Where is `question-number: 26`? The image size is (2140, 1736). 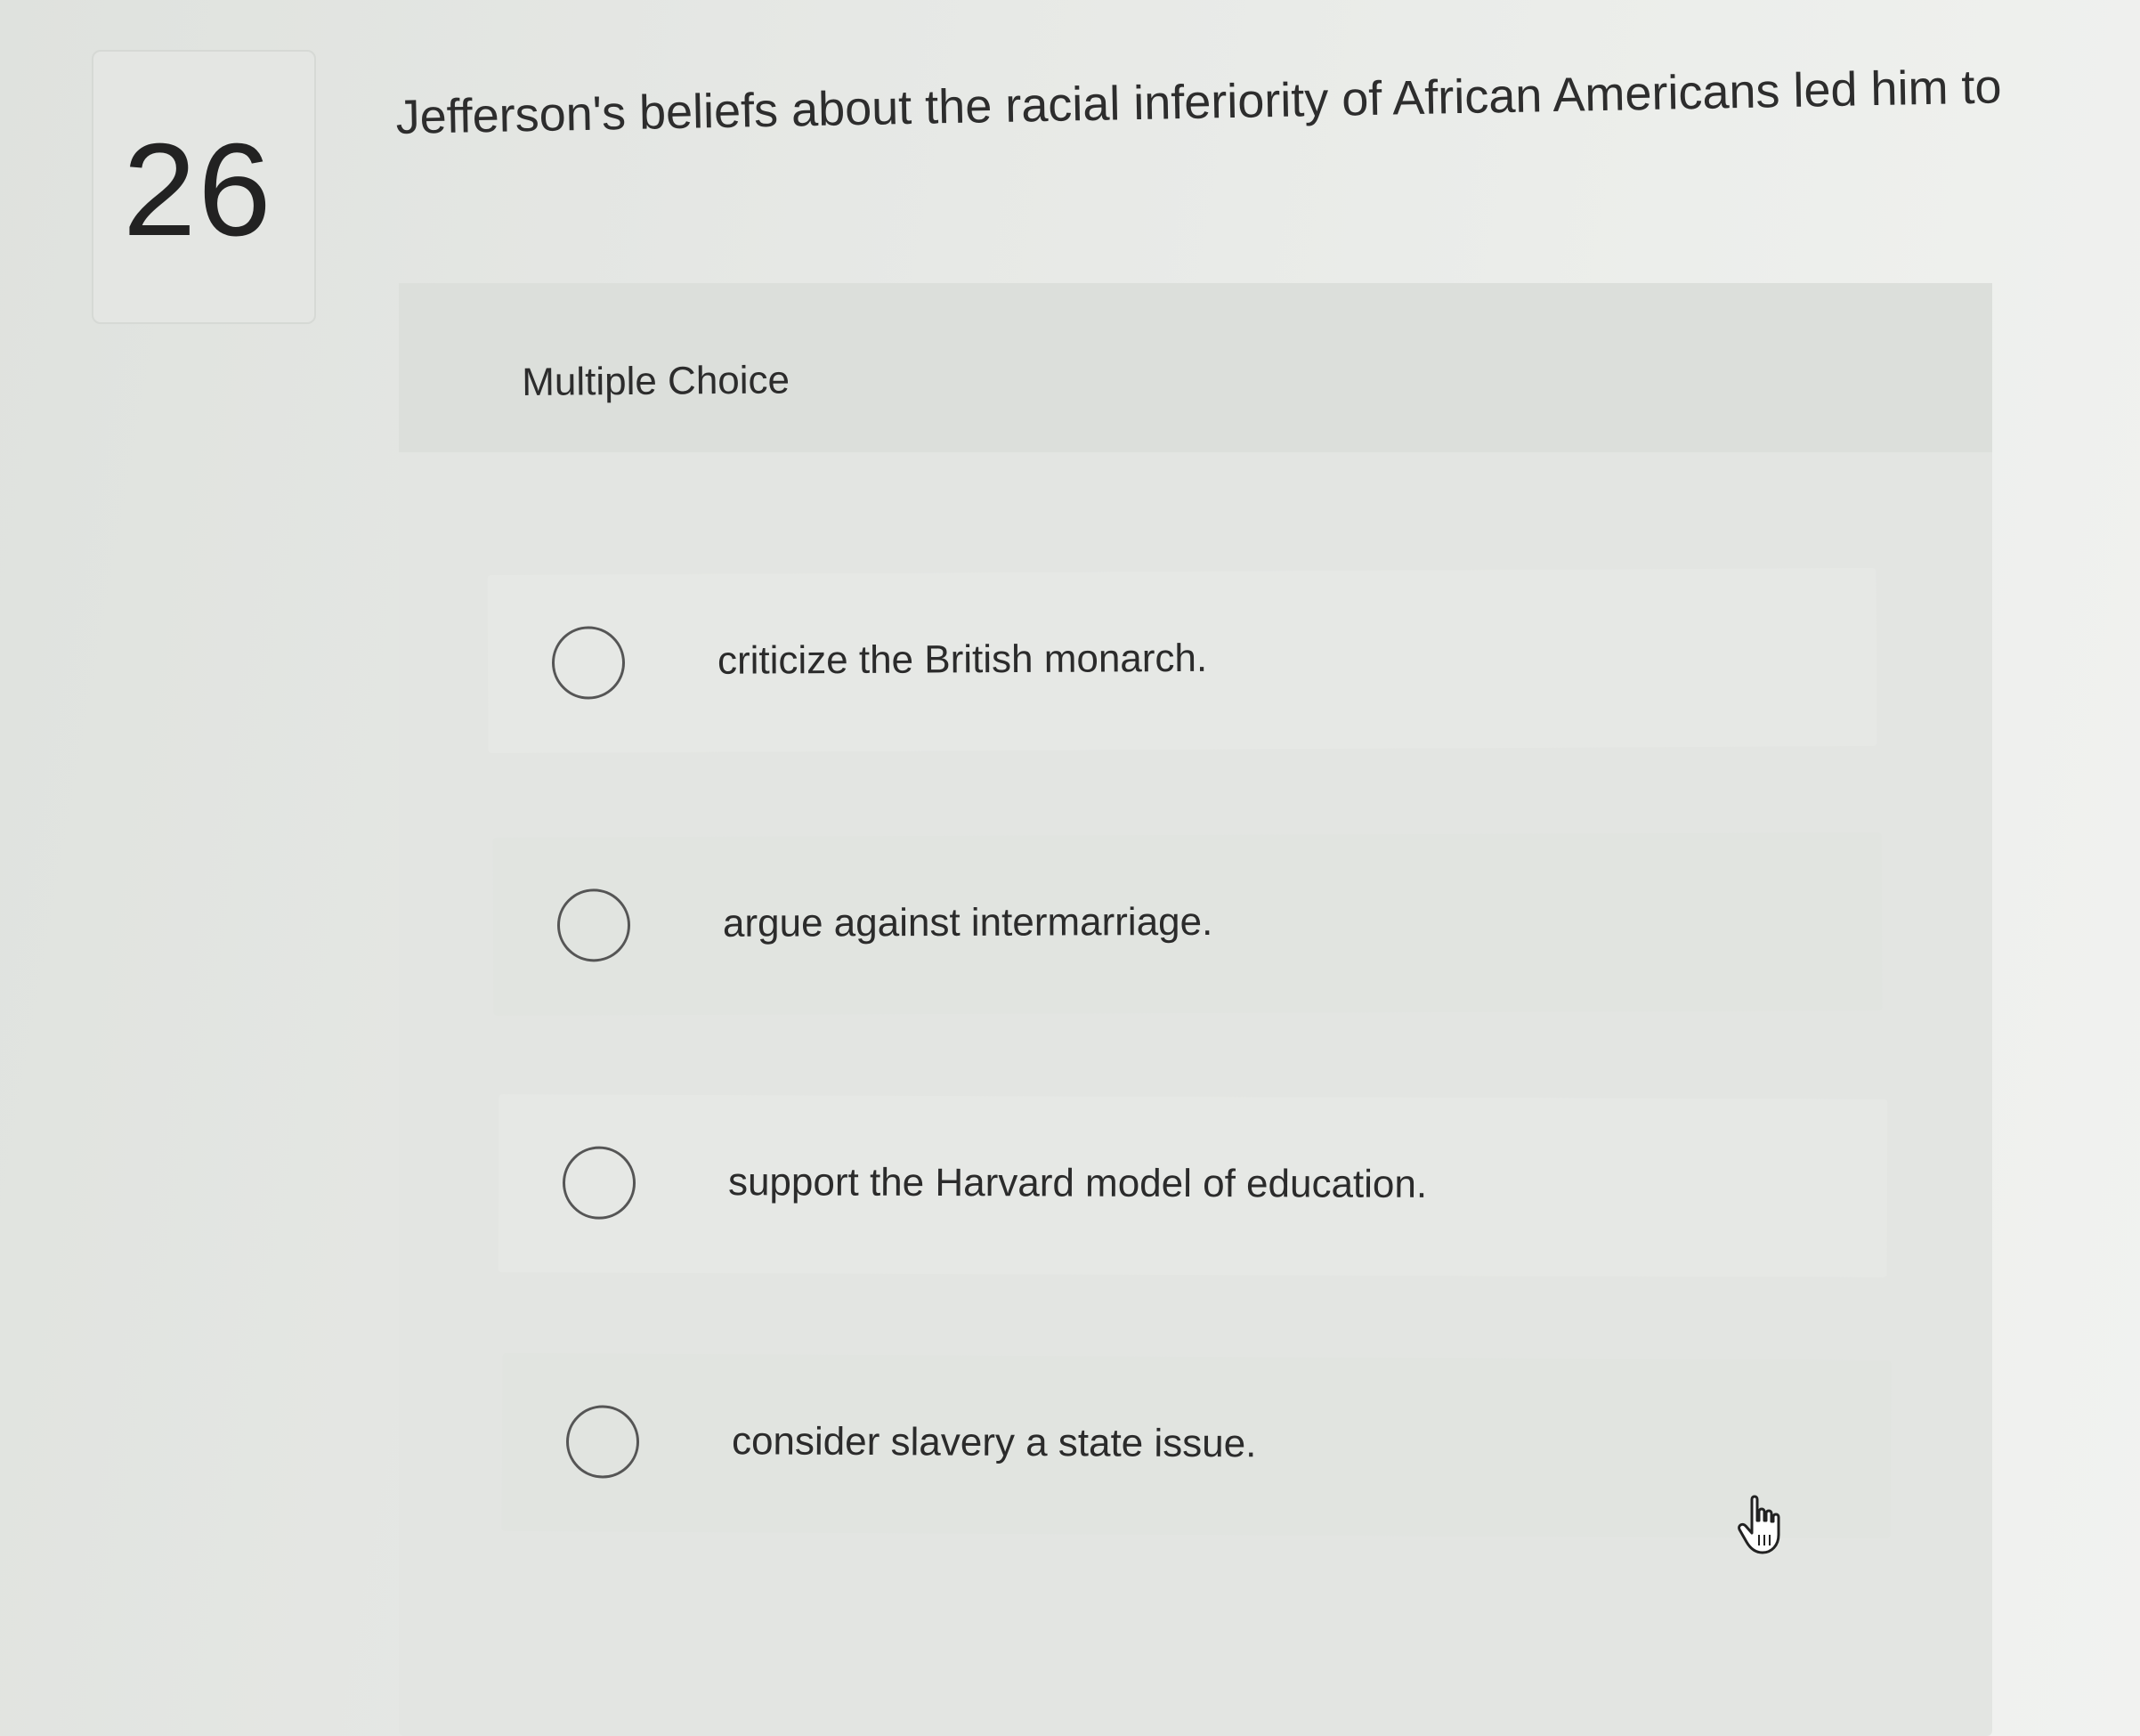
question-number: 26 is located at coordinates (198, 190).